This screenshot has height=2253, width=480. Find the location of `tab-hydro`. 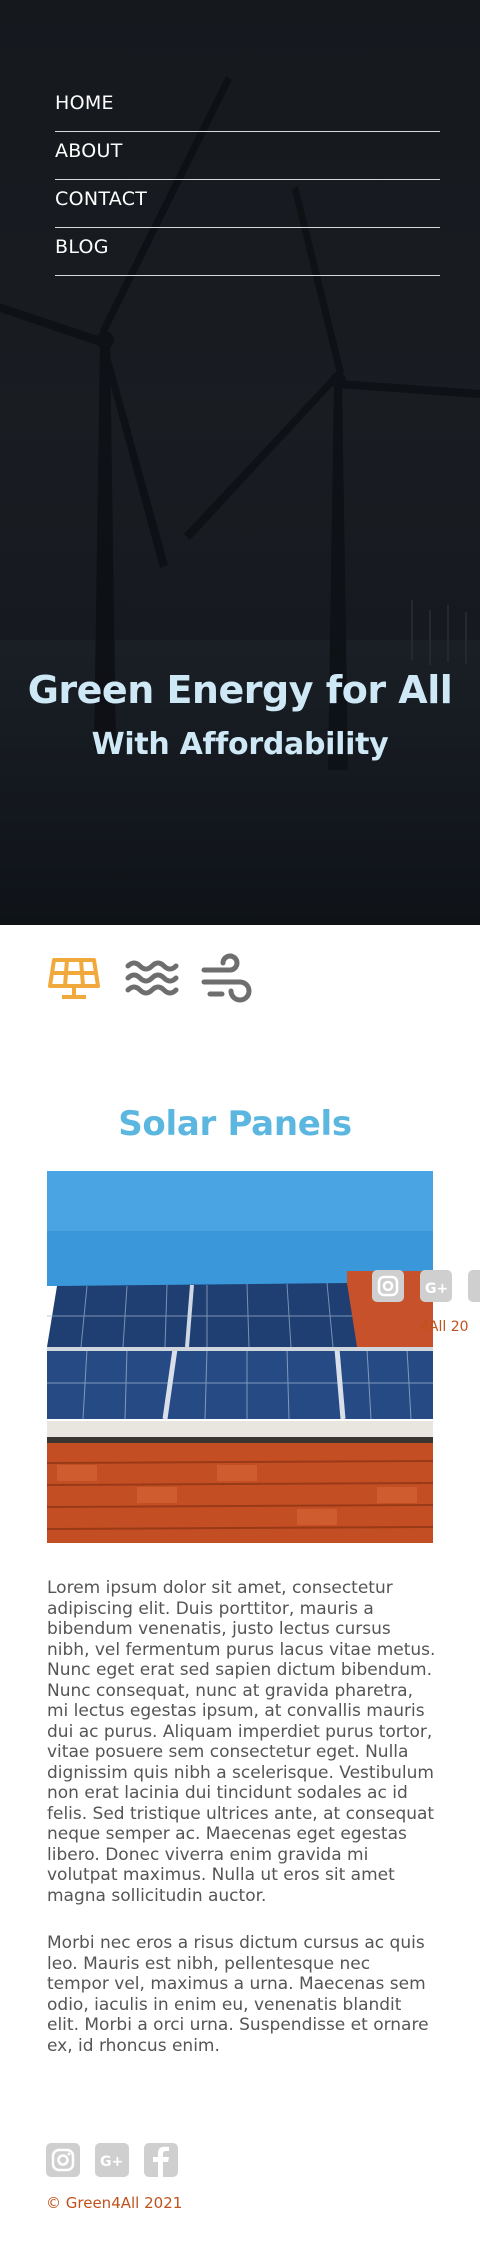

tab-hydro is located at coordinates (152, 978).